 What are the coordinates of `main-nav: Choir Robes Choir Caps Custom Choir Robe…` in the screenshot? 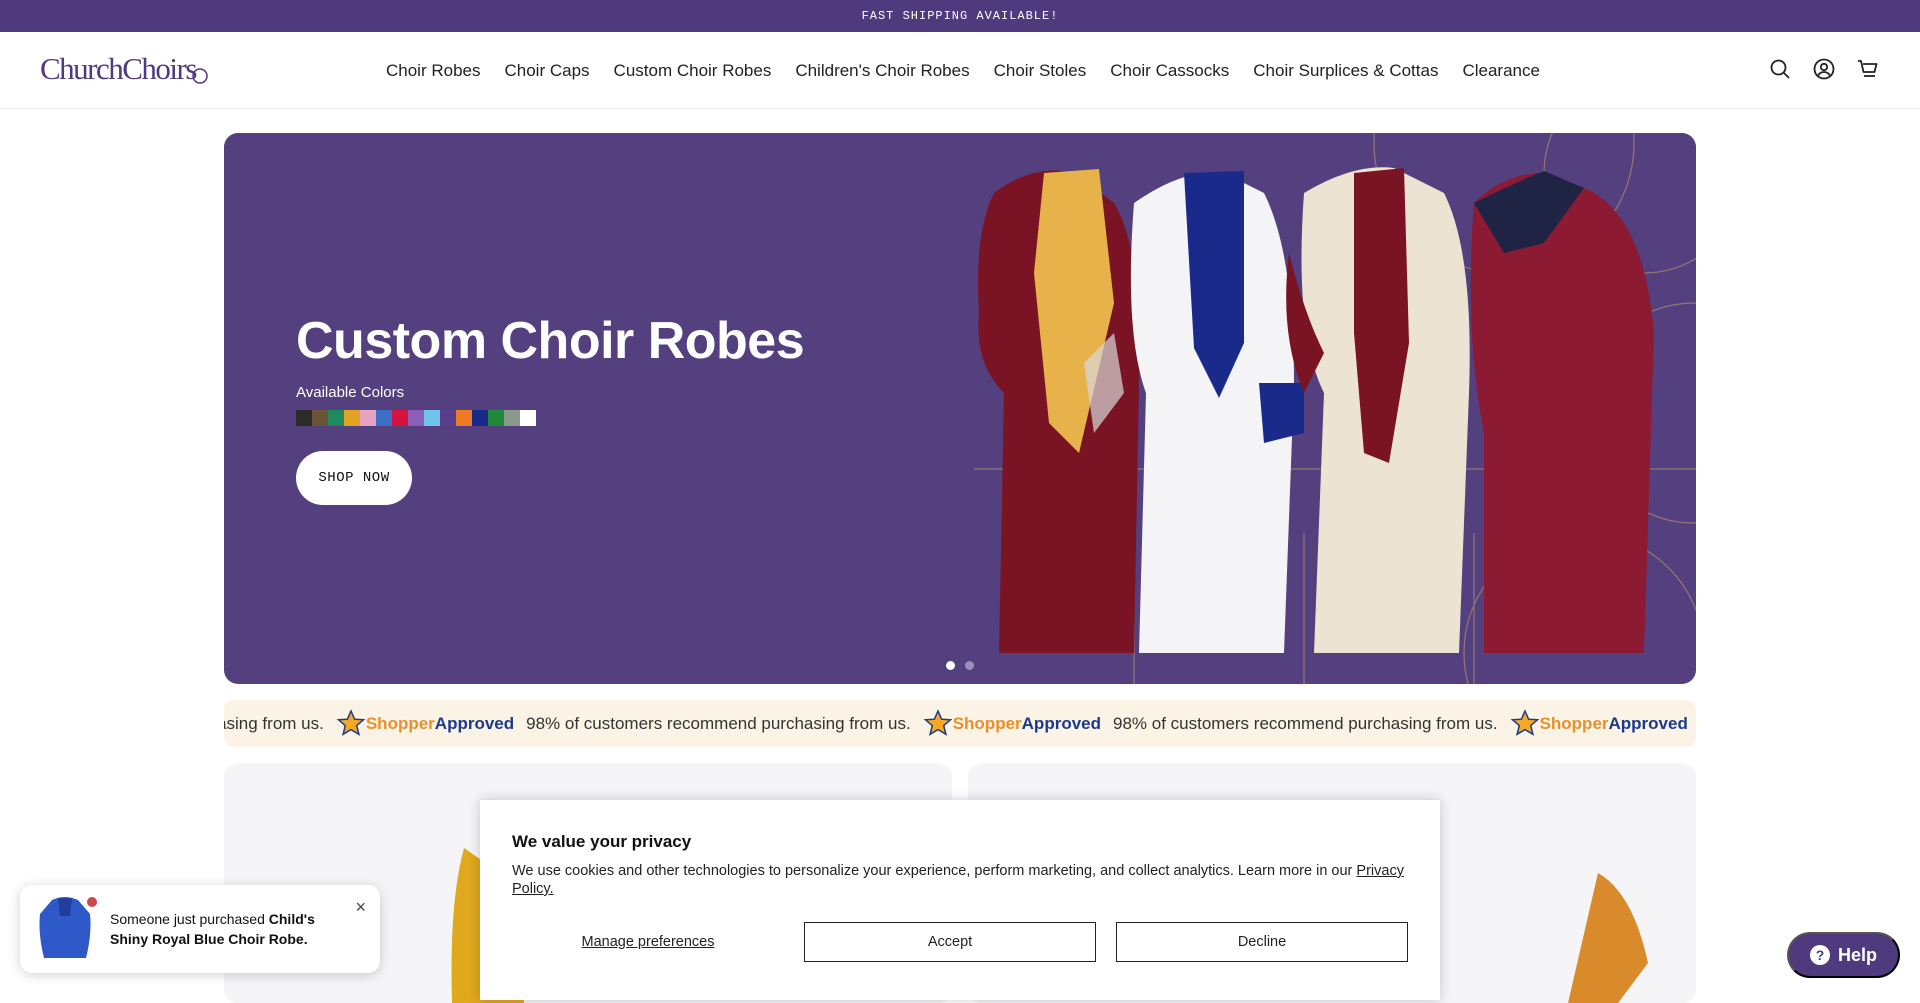 It's located at (963, 70).